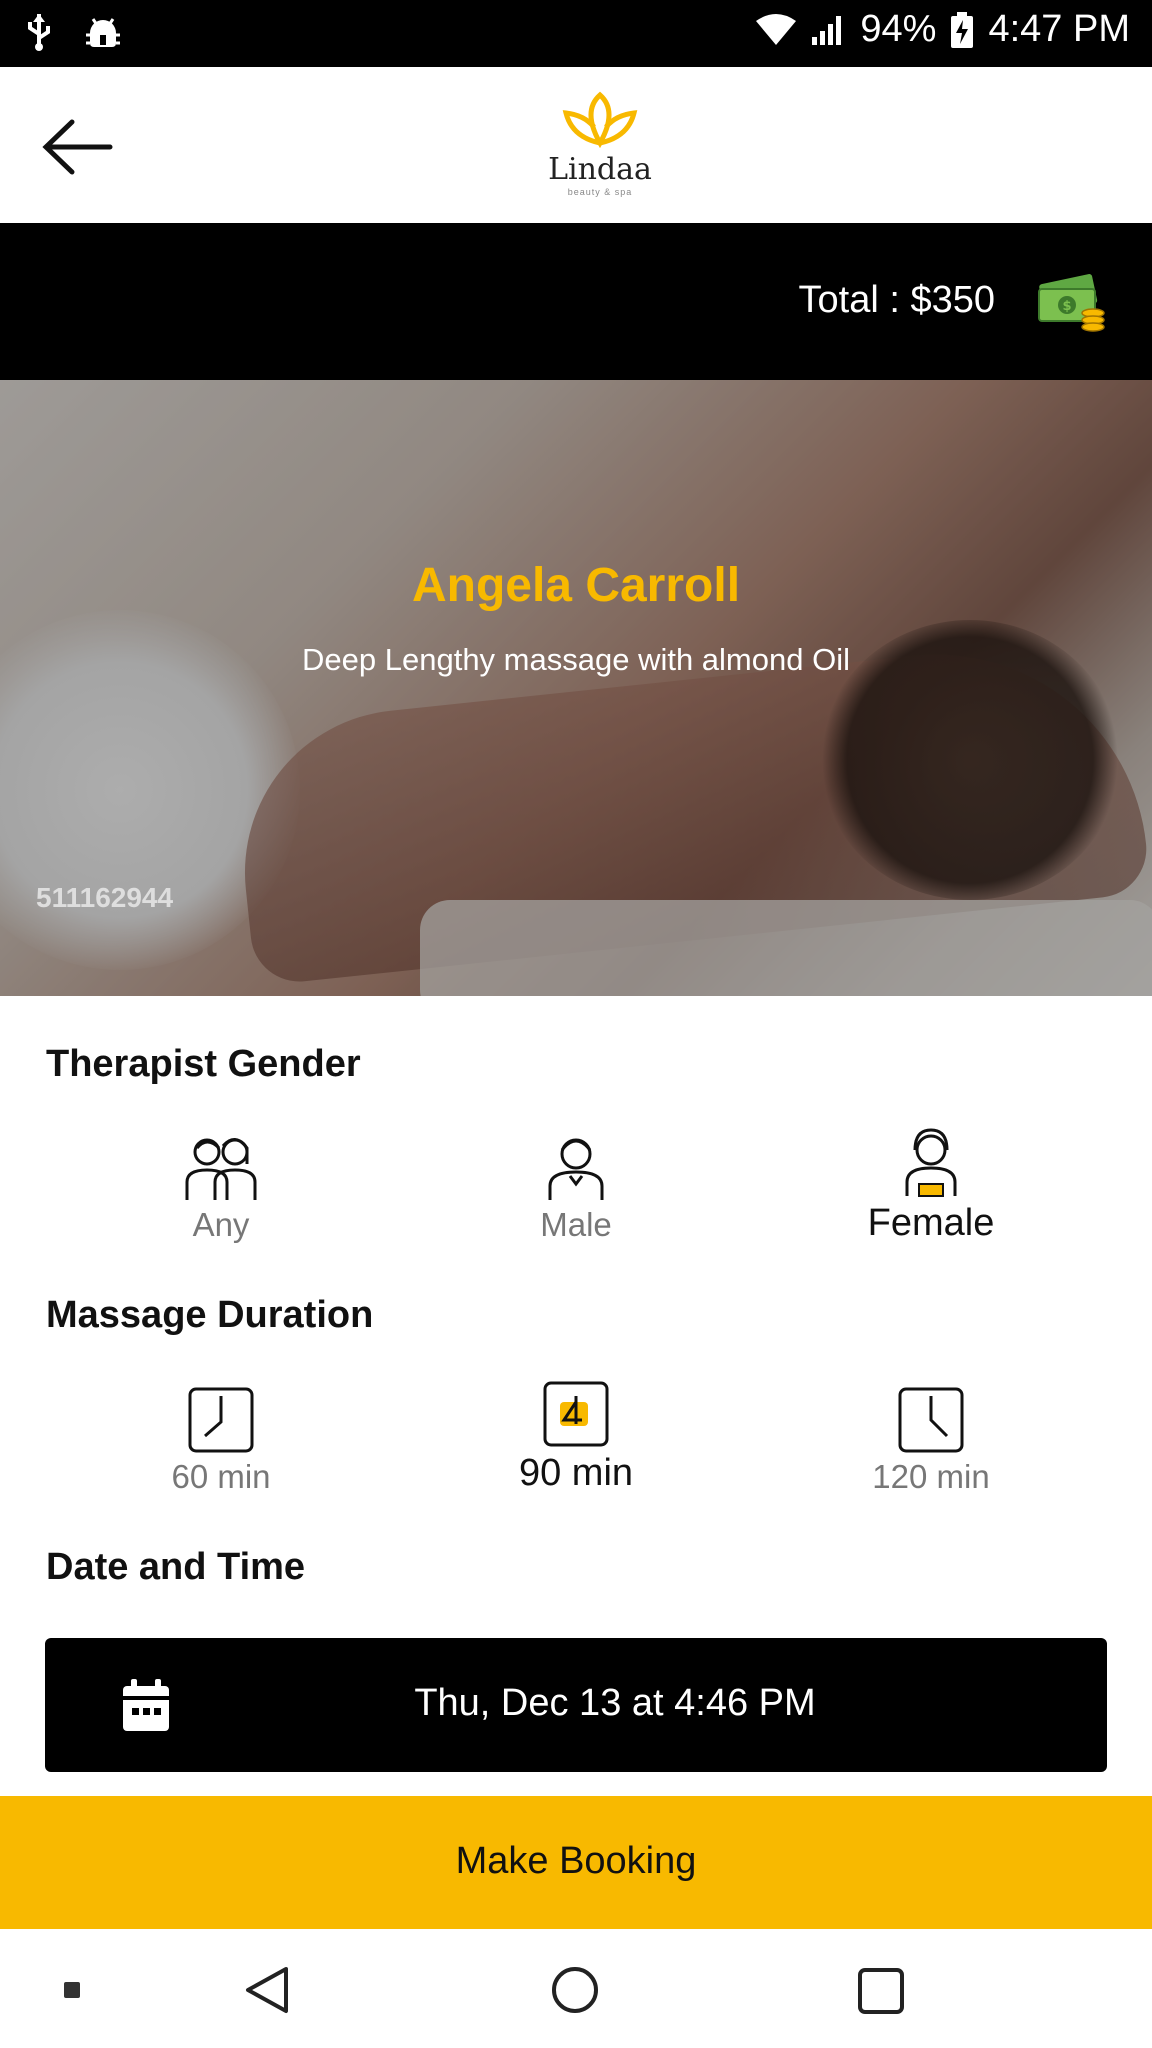  What do you see at coordinates (931, 1476) in the screenshot?
I see `duration-120-label: 120 min` at bounding box center [931, 1476].